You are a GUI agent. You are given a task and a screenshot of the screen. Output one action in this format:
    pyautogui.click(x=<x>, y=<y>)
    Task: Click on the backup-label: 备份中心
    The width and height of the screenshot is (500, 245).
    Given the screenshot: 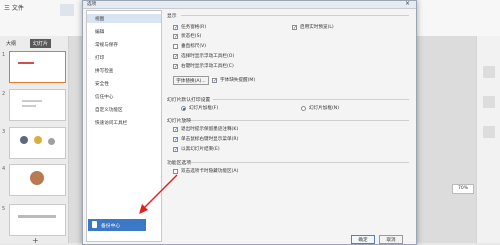 What is the action you would take?
    pyautogui.click(x=111, y=226)
    